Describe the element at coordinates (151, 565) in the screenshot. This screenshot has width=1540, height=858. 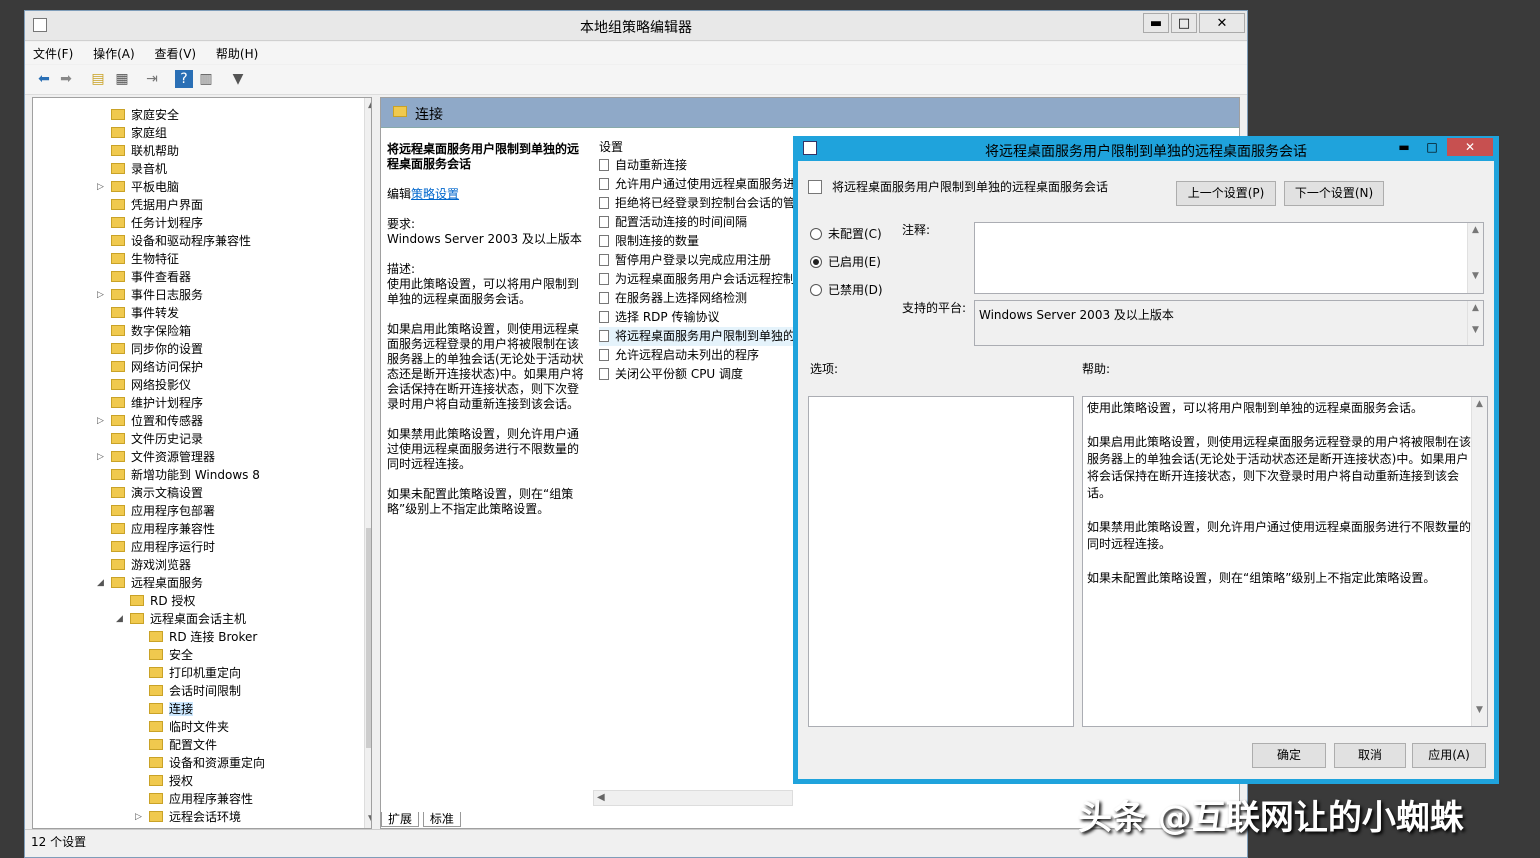
I see `tree-item: 游戏浏览器` at that location.